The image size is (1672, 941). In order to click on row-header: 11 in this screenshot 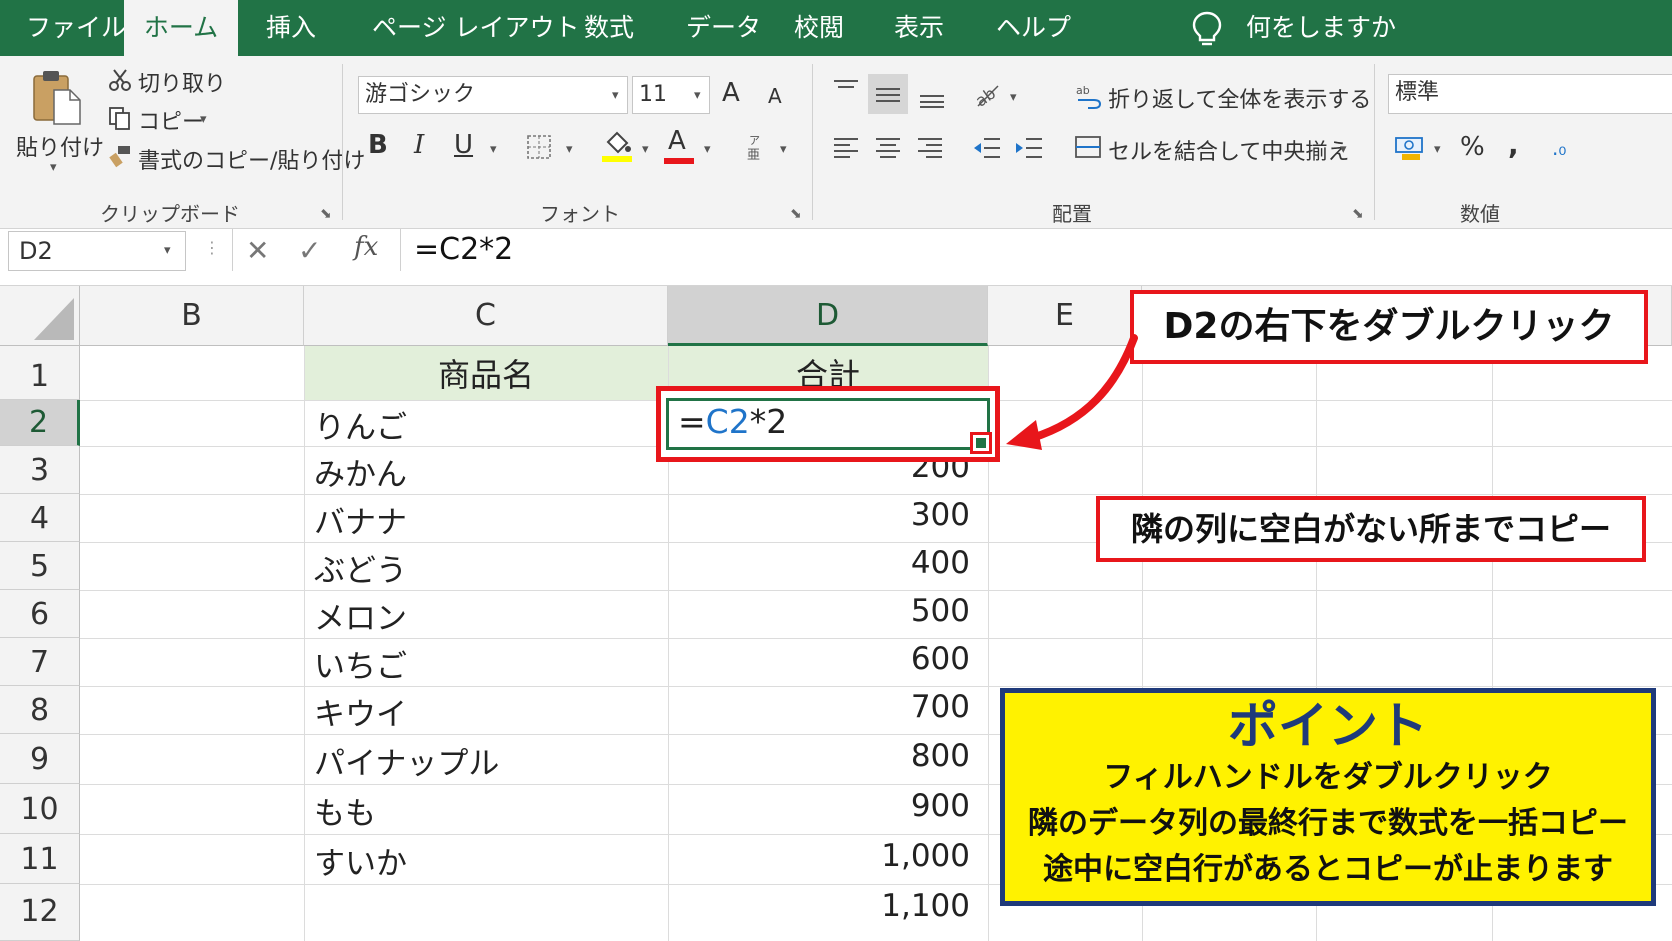, I will do `click(40, 859)`.